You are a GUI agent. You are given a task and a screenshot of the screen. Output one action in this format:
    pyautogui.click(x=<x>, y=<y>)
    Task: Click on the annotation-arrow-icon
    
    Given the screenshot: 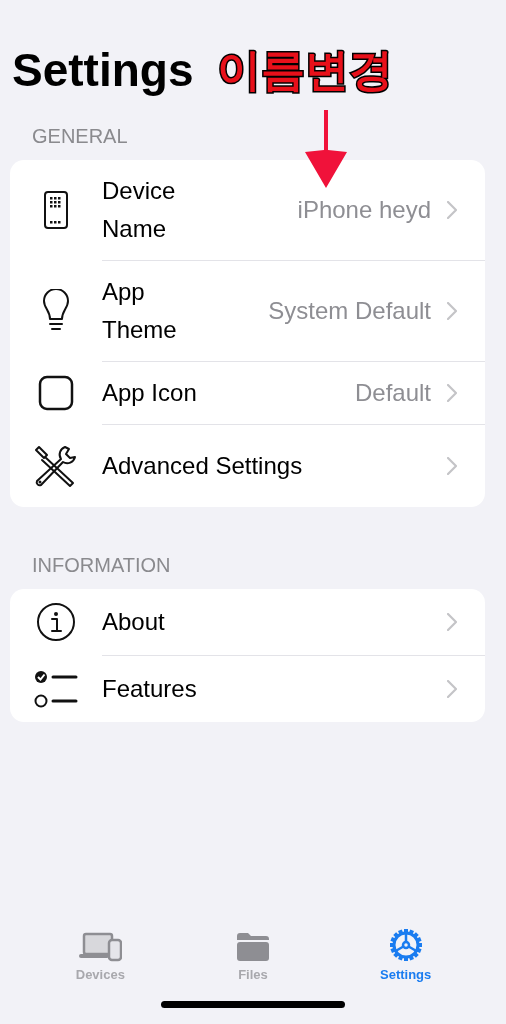 What is the action you would take?
    pyautogui.click(x=326, y=149)
    